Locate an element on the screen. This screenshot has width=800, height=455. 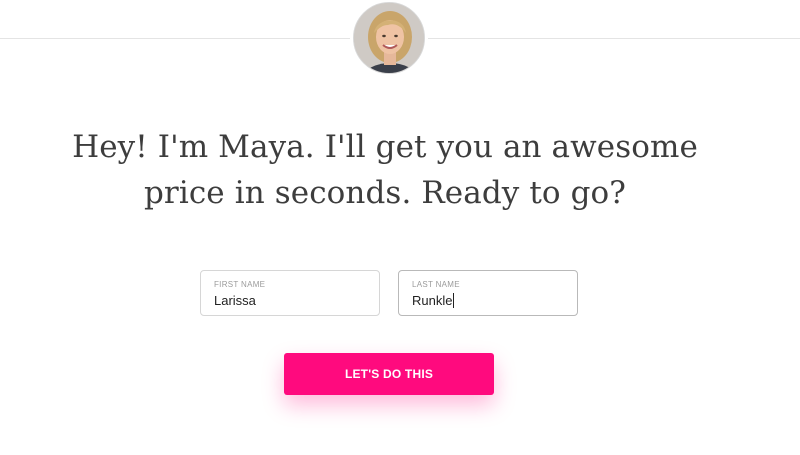
maya-avatar-icon is located at coordinates (389, 38).